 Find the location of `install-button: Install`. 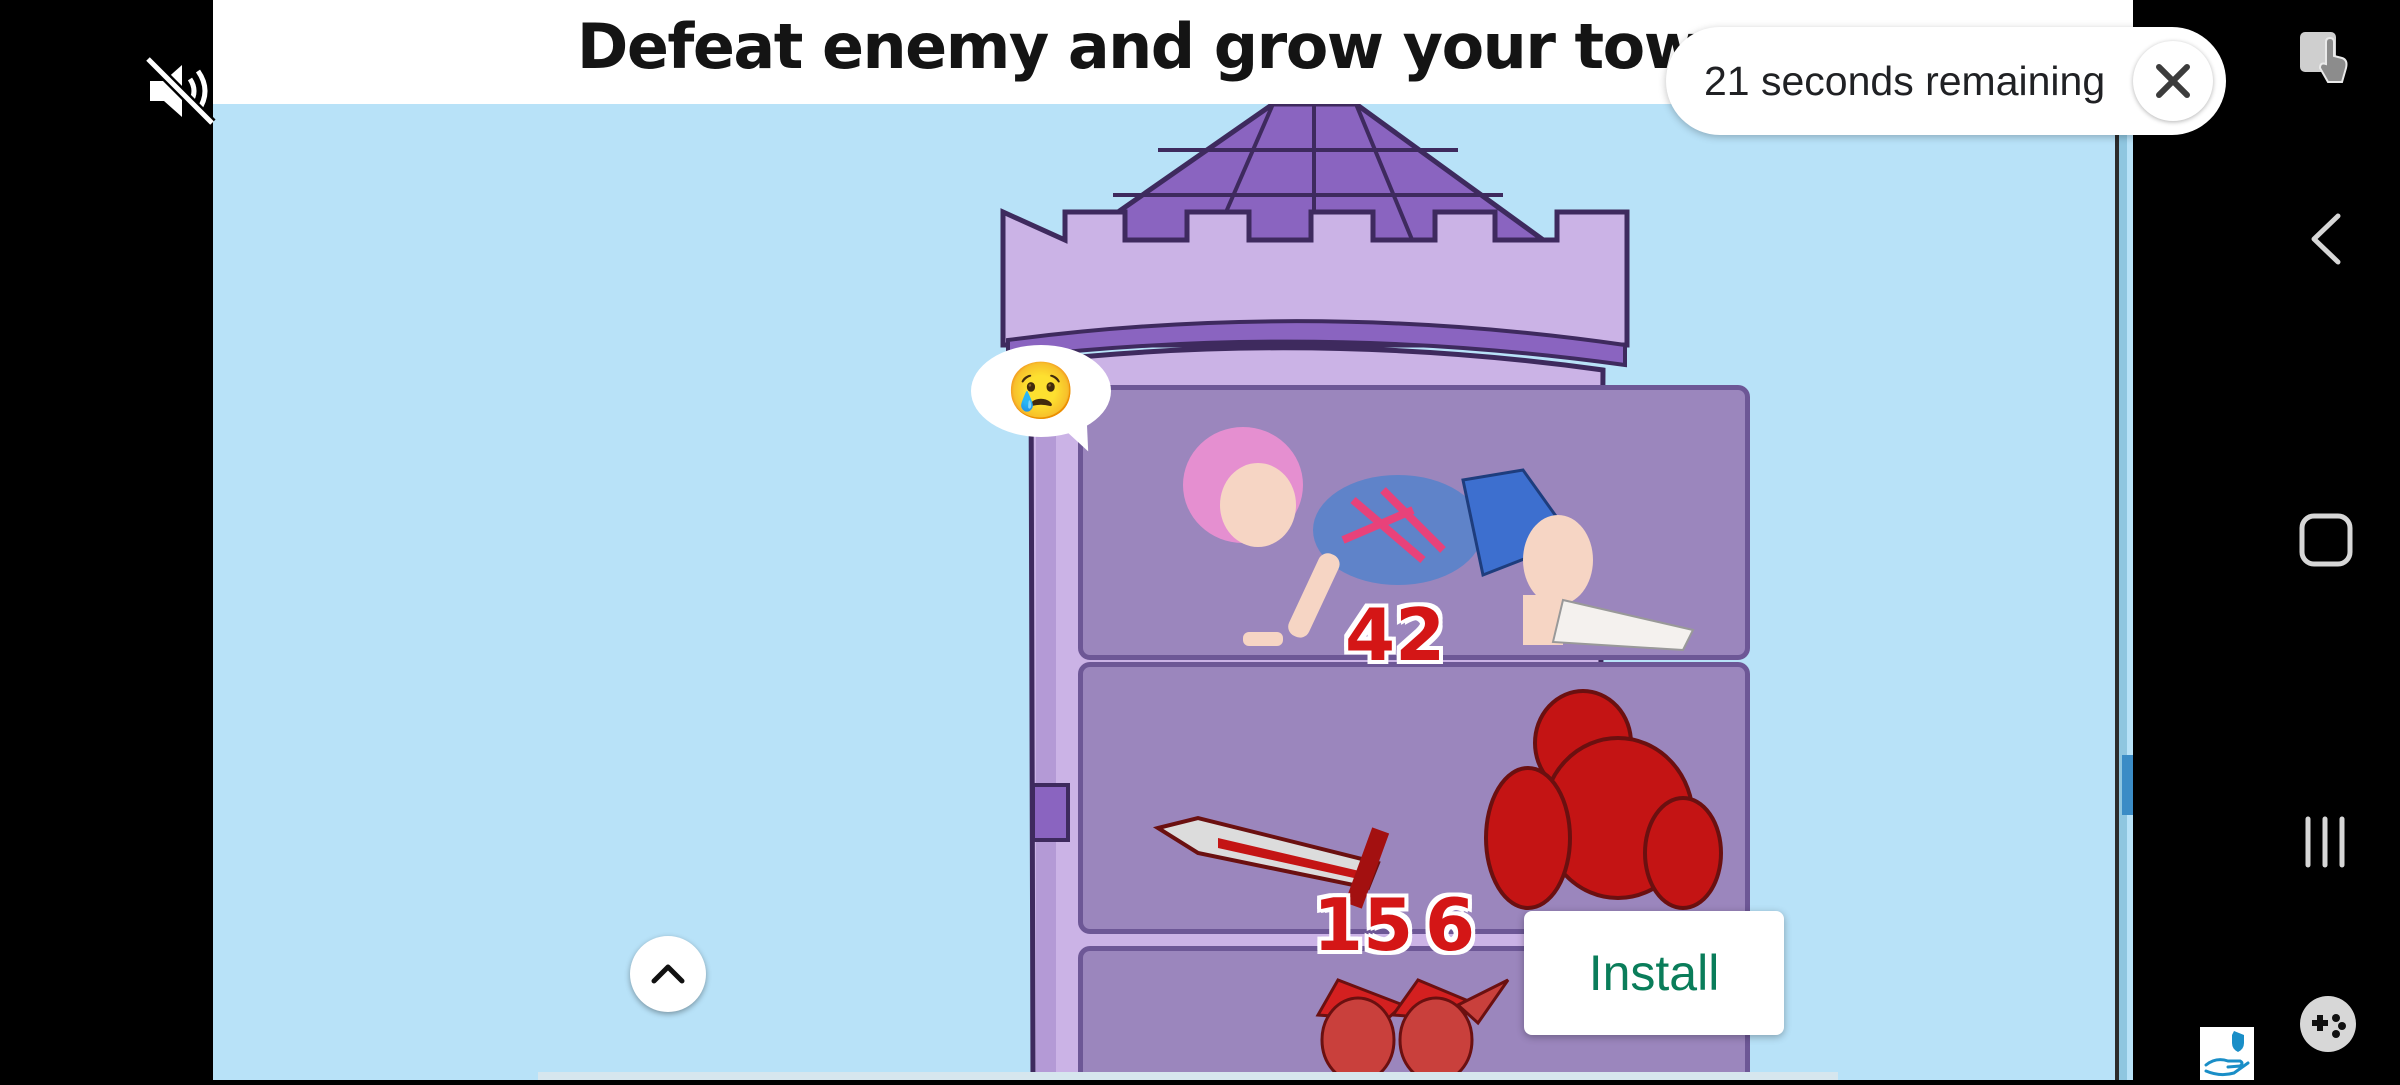

install-button: Install is located at coordinates (1654, 973).